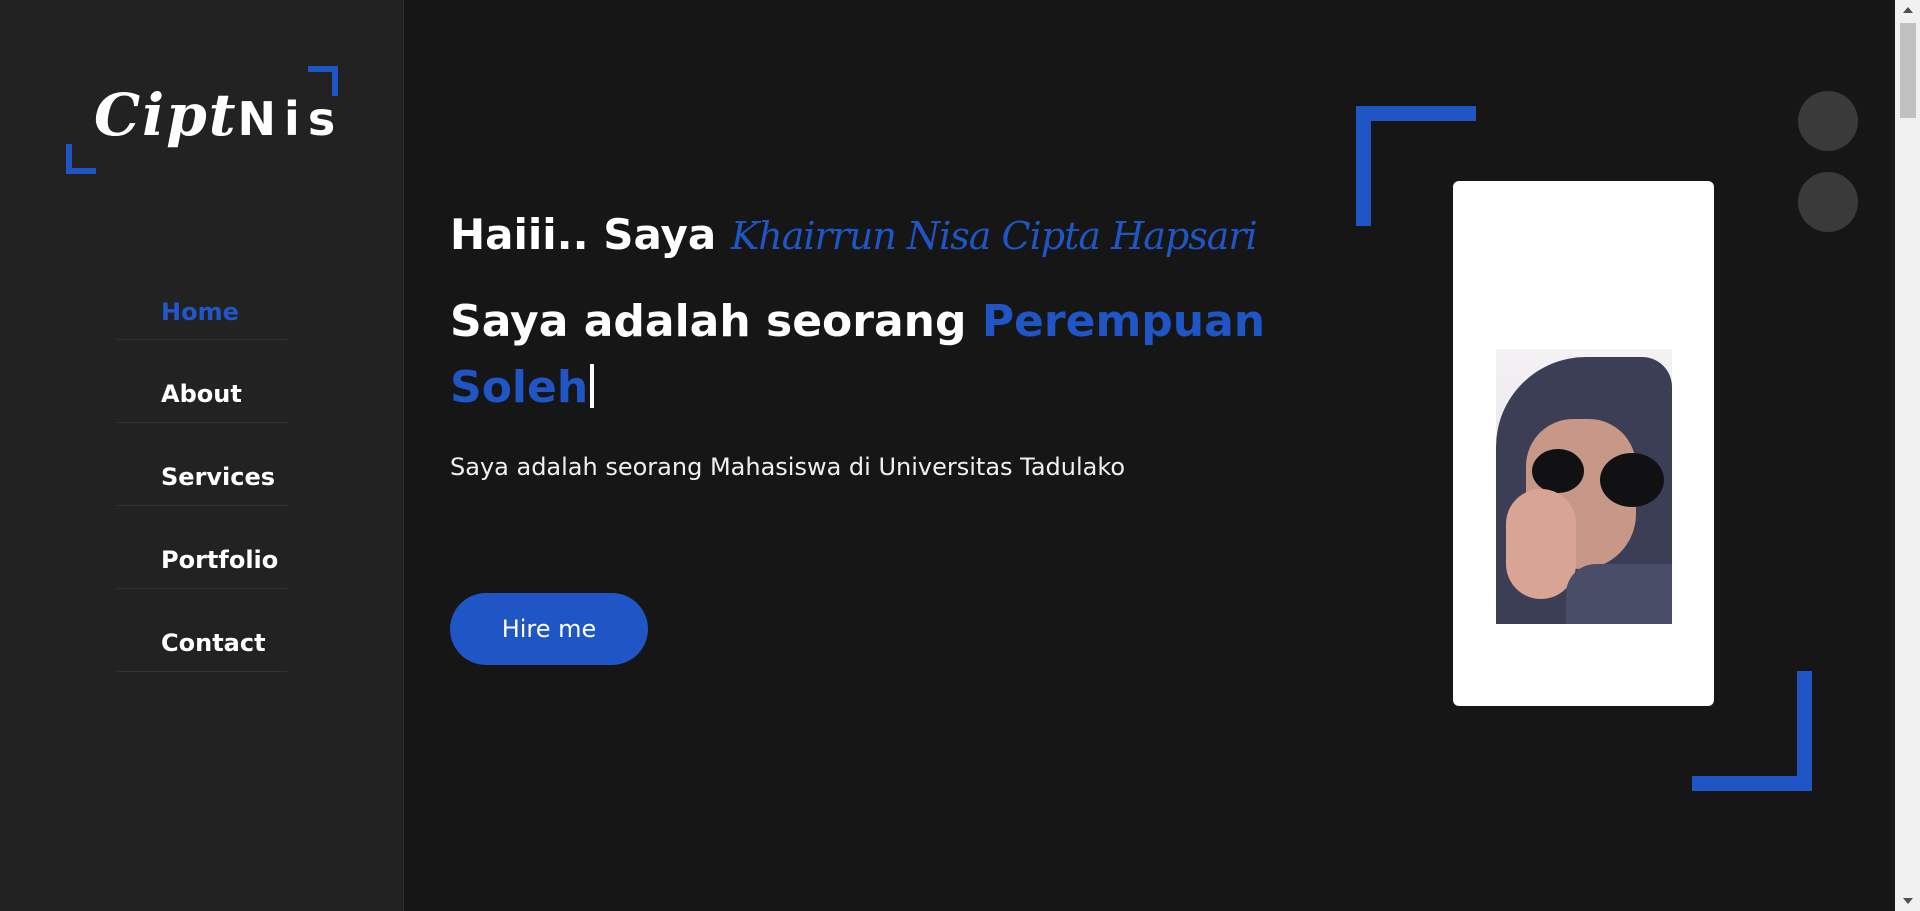  Describe the element at coordinates (202, 464) in the screenshot. I see `nav-item-services: Services` at that location.